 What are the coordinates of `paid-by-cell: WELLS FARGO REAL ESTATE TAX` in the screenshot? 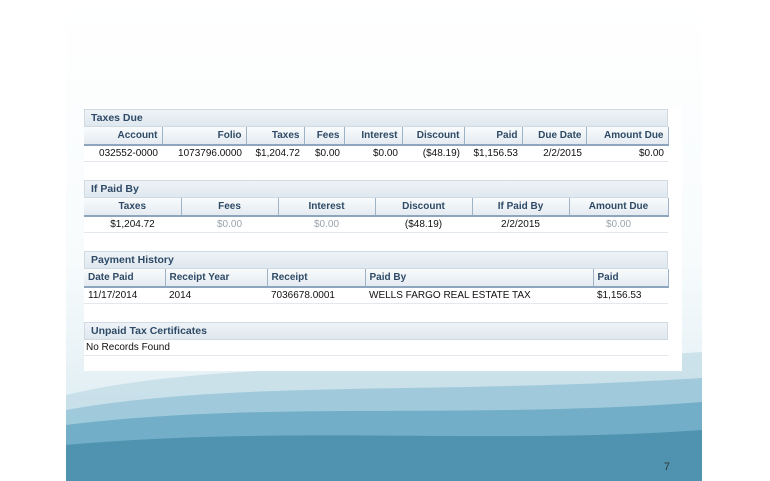 It's located at (479, 295).